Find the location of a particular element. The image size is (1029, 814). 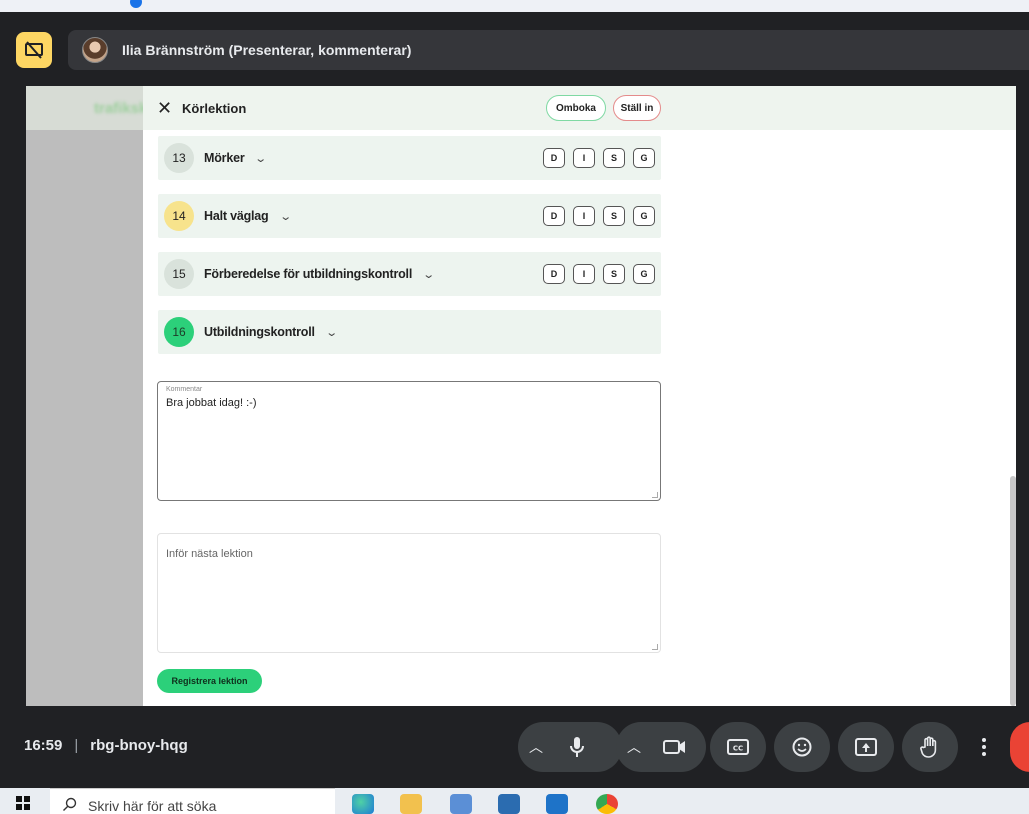

browser-tab-icon is located at coordinates (136, 4).